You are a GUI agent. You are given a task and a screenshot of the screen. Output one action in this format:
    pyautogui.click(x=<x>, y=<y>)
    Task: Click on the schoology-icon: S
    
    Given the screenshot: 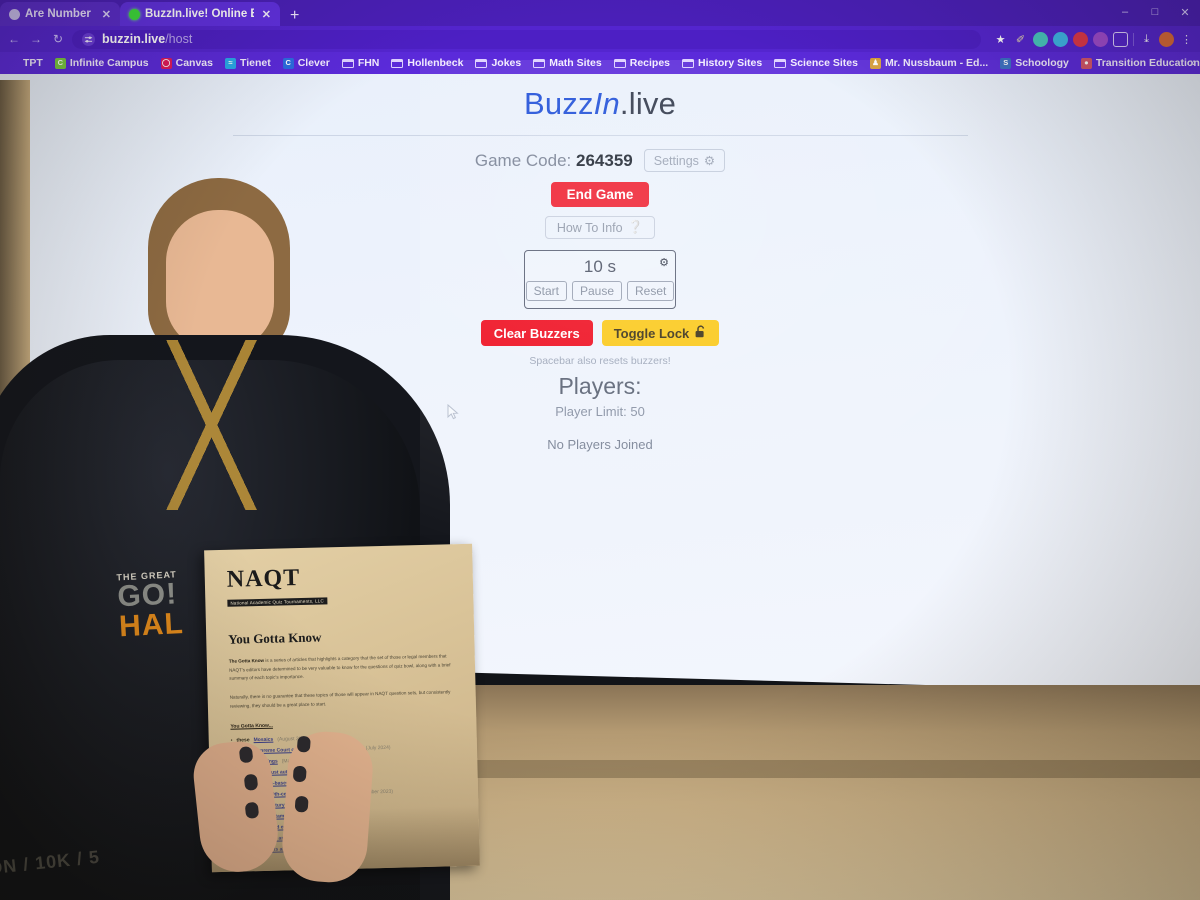 What is the action you would take?
    pyautogui.click(x=1006, y=63)
    